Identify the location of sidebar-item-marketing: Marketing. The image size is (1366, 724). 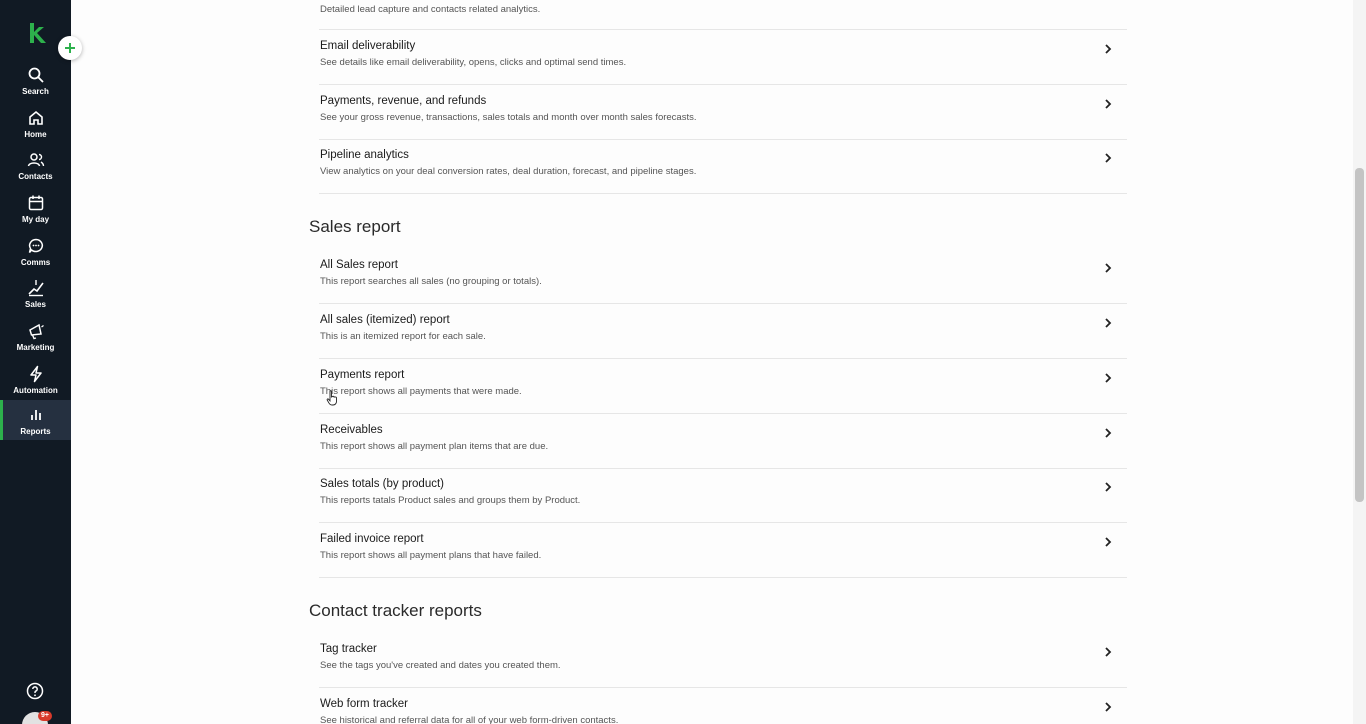
(35, 340).